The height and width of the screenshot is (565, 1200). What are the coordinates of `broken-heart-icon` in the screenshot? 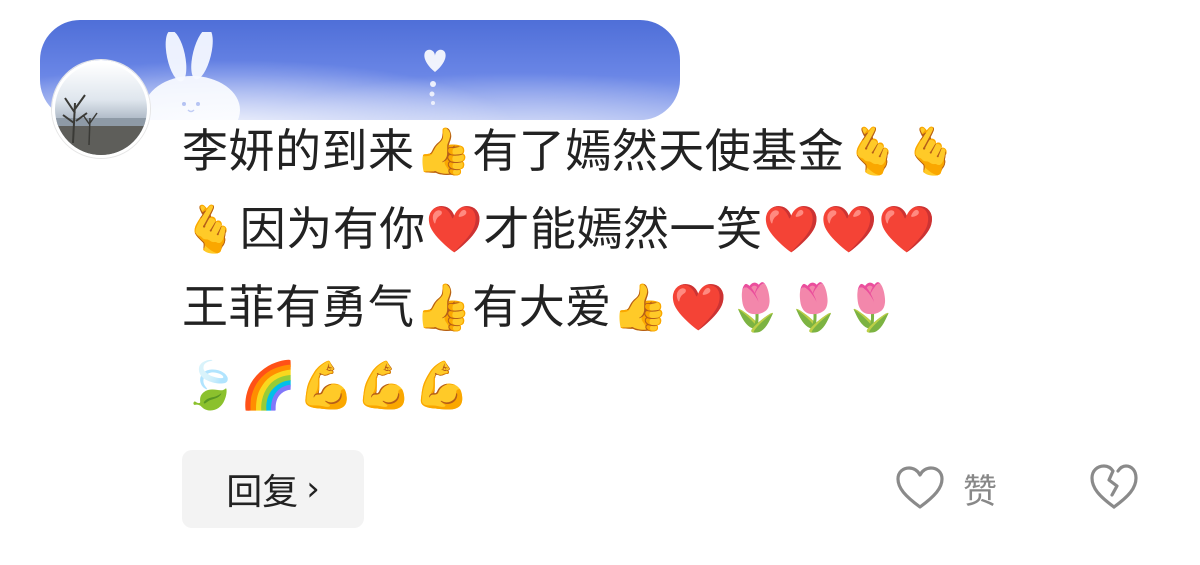 It's located at (1114, 487).